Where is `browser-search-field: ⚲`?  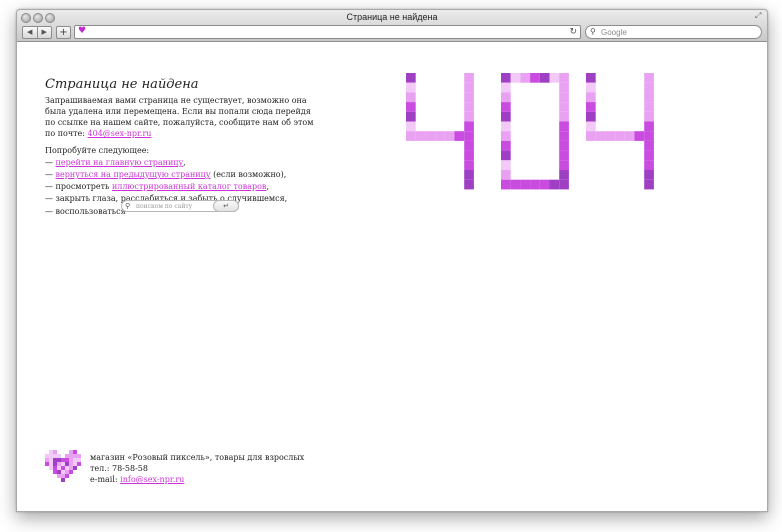
browser-search-field: ⚲ is located at coordinates (673, 32).